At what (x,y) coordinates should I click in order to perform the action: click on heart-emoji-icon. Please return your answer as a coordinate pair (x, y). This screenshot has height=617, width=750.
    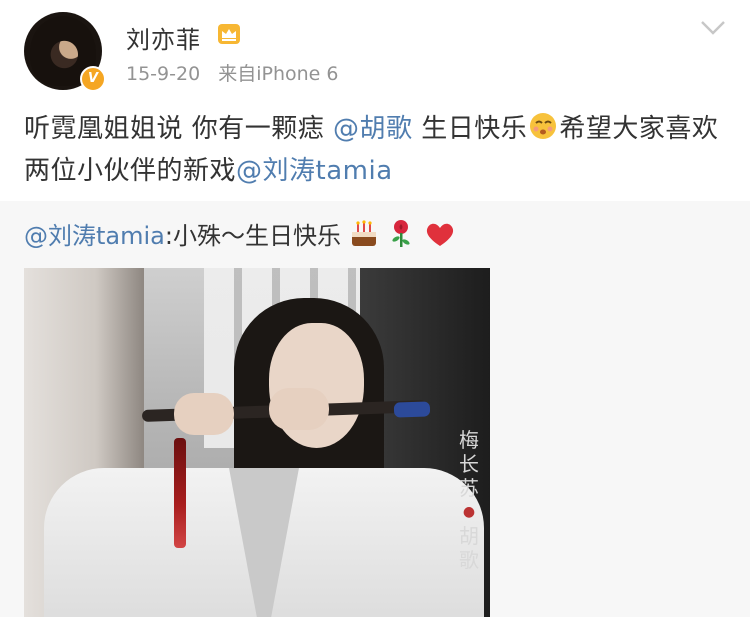
    Looking at the image, I should click on (439, 234).